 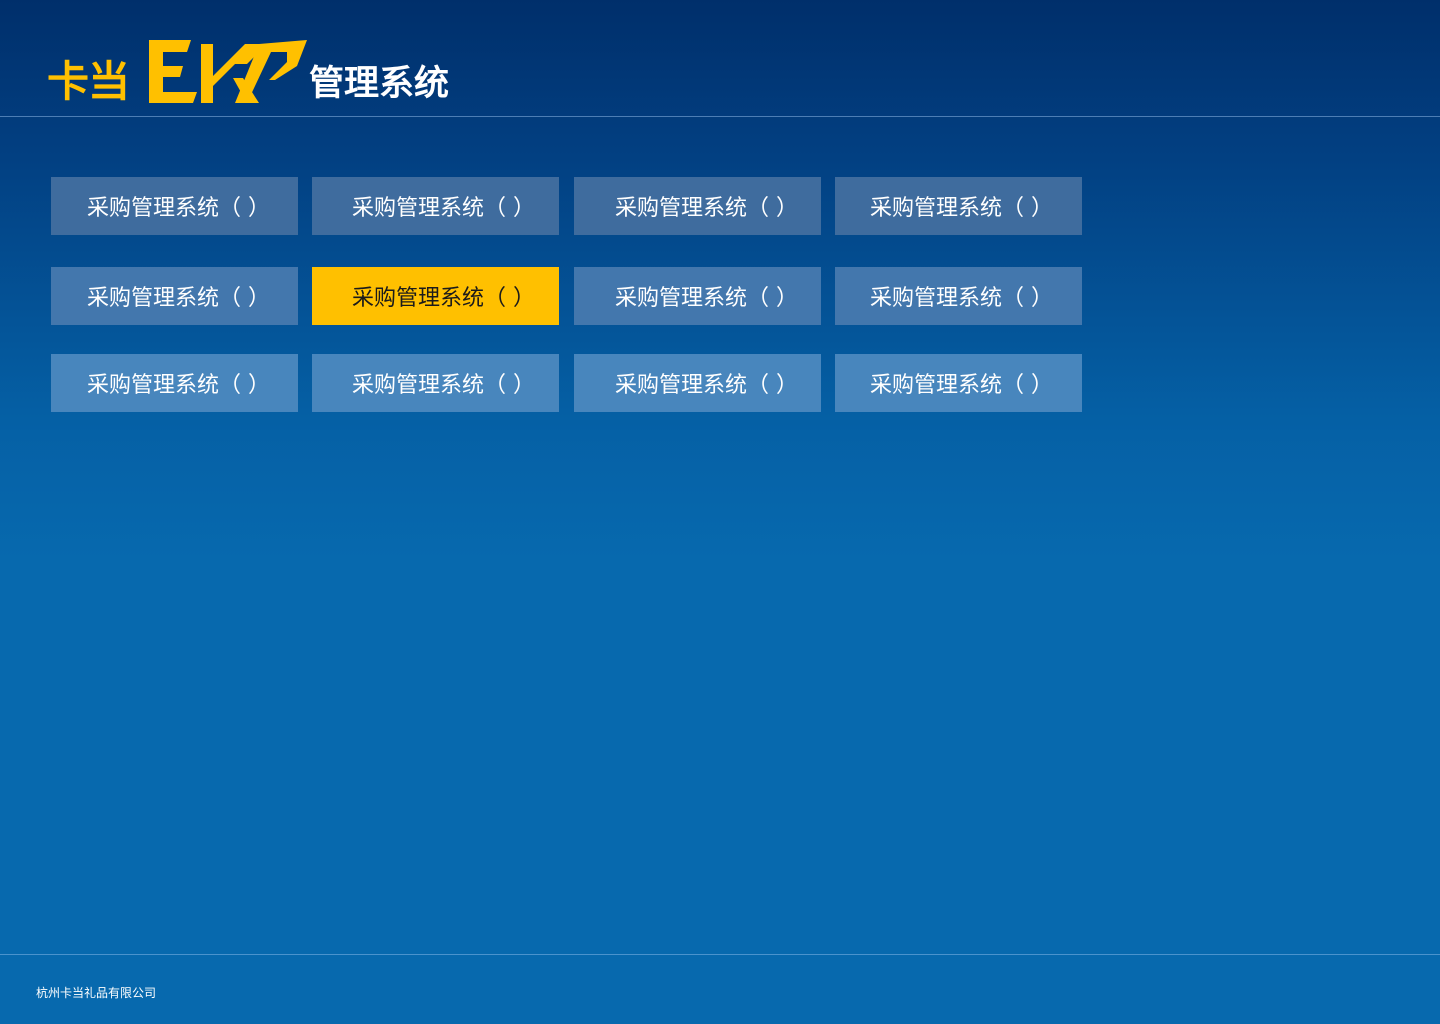 I want to click on footer-divider, so click(x=720, y=954).